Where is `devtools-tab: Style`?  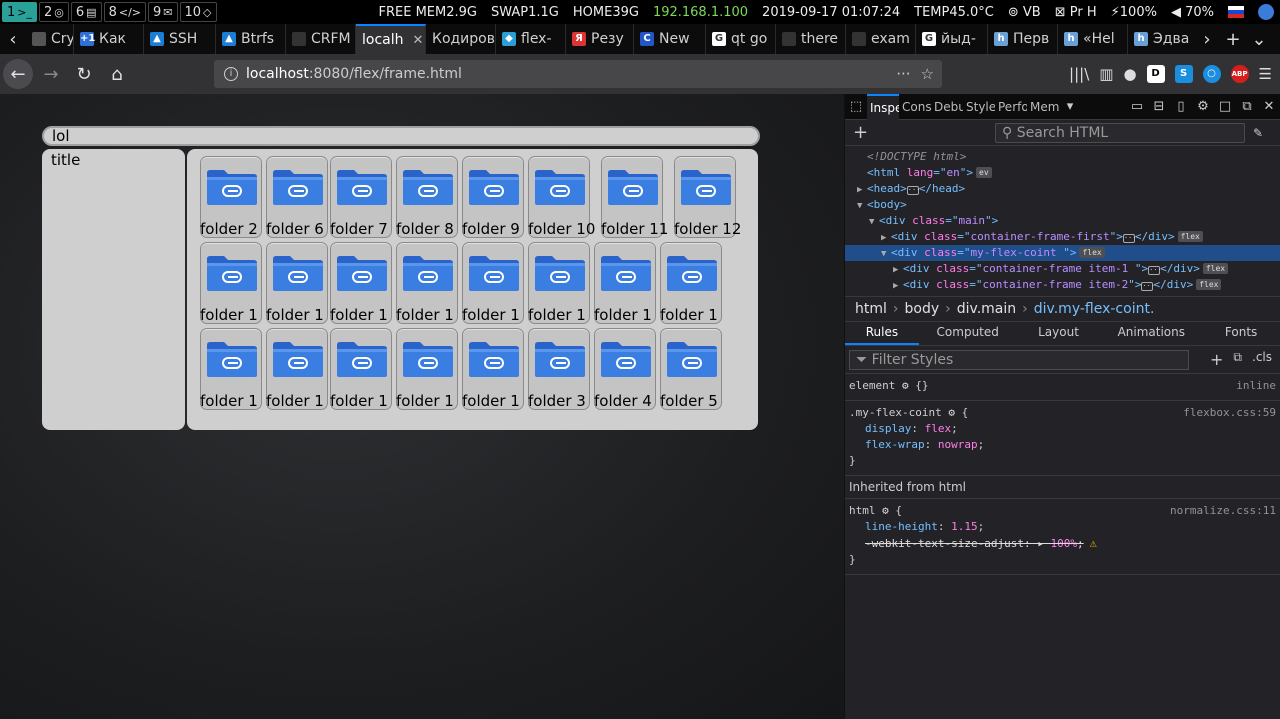 devtools-tab: Style is located at coordinates (979, 107).